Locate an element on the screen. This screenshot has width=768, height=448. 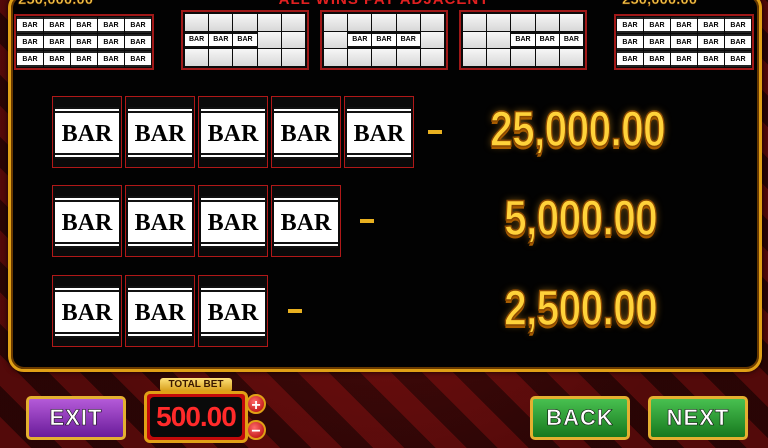
total-bet-value: 500.00 is located at coordinates (196, 417).